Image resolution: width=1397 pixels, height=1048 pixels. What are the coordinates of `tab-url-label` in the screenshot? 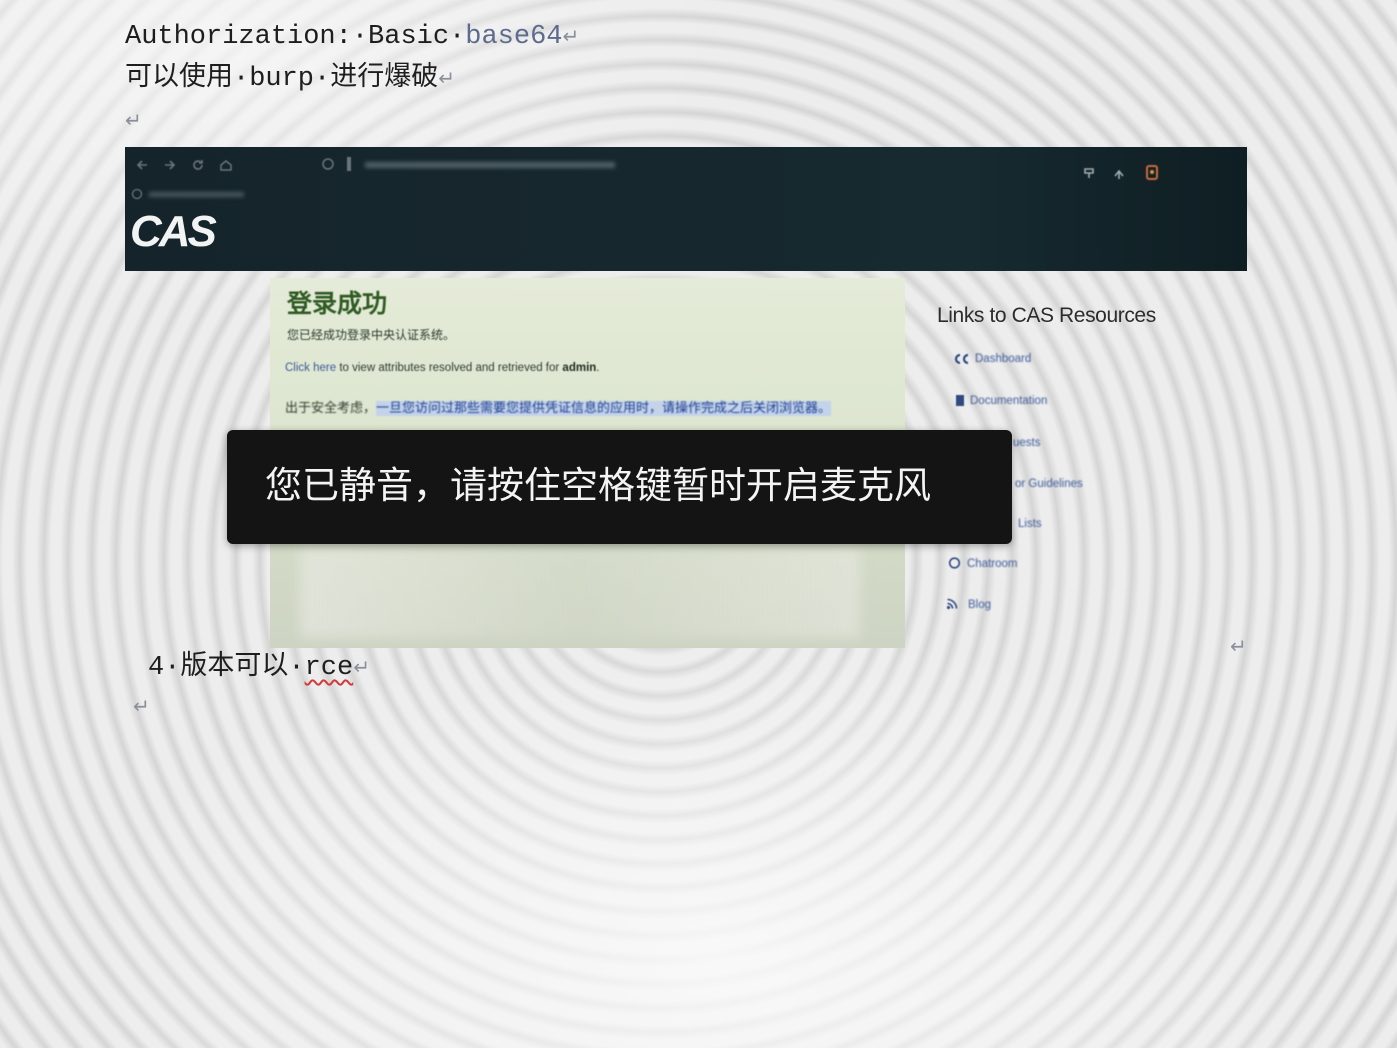 It's located at (196, 194).